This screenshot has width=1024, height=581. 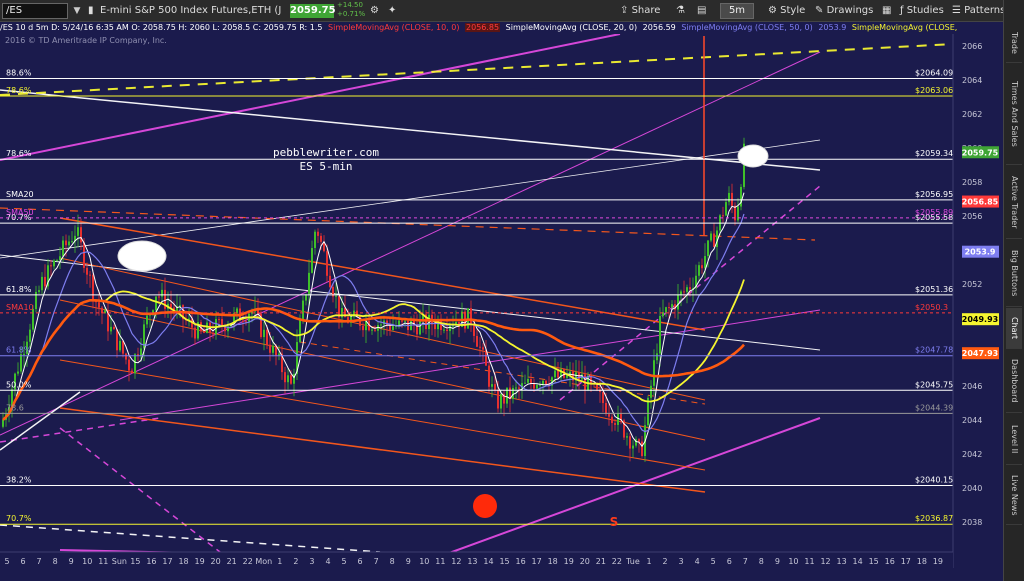 What do you see at coordinates (904, 27) in the screenshot?
I see `sma100-label: SimpleMovingAvg (CLOSE,` at bounding box center [904, 27].